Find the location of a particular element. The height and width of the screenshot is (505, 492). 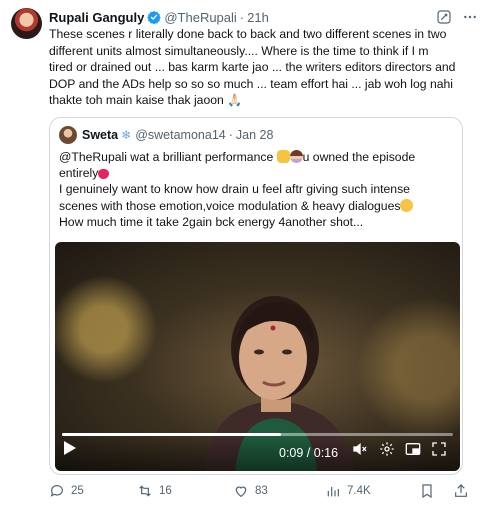

author-avatar is located at coordinates (26, 23).